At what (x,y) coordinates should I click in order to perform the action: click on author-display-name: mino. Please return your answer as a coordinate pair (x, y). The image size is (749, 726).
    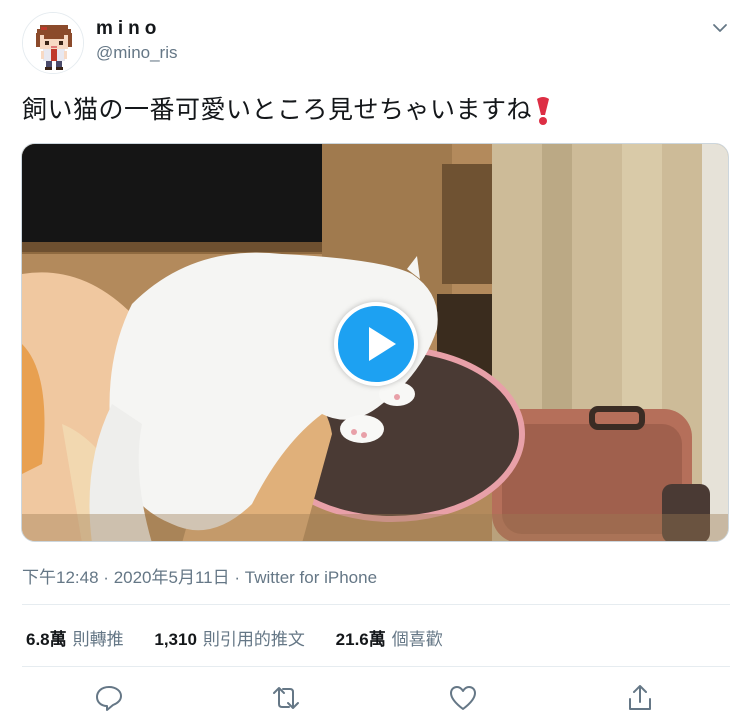
    Looking at the image, I should click on (128, 29).